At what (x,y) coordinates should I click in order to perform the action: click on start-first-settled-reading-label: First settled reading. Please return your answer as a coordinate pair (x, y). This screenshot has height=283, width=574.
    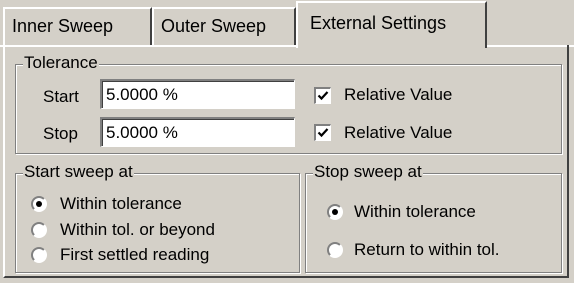
    Looking at the image, I should click on (134, 255).